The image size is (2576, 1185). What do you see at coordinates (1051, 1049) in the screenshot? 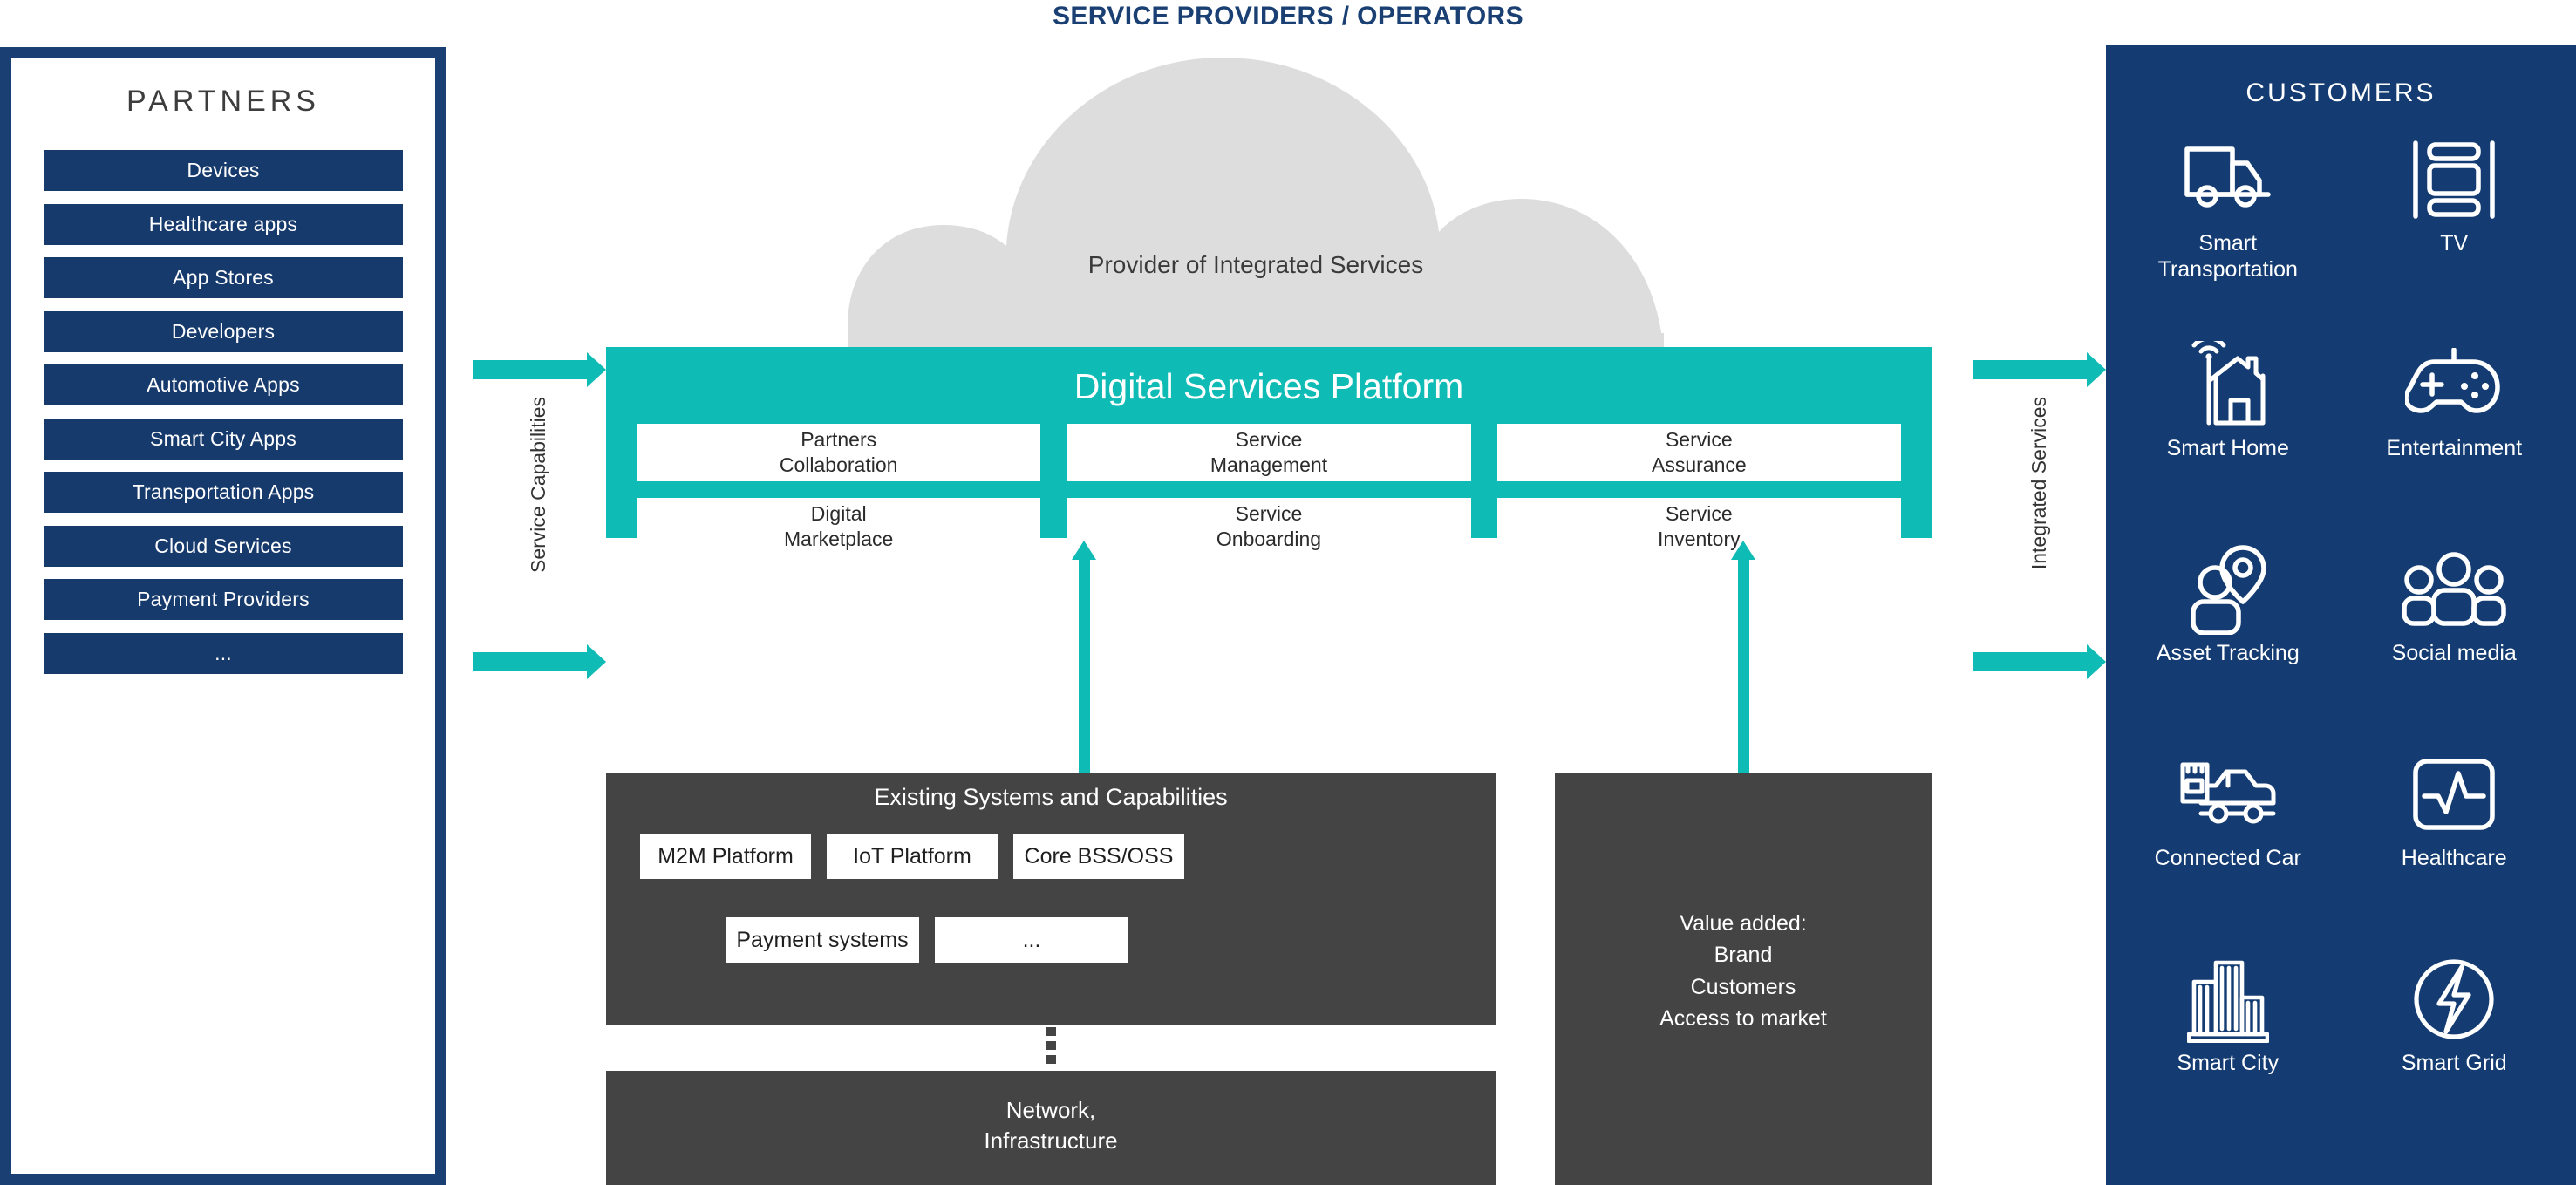
I see `dotted-connector` at bounding box center [1051, 1049].